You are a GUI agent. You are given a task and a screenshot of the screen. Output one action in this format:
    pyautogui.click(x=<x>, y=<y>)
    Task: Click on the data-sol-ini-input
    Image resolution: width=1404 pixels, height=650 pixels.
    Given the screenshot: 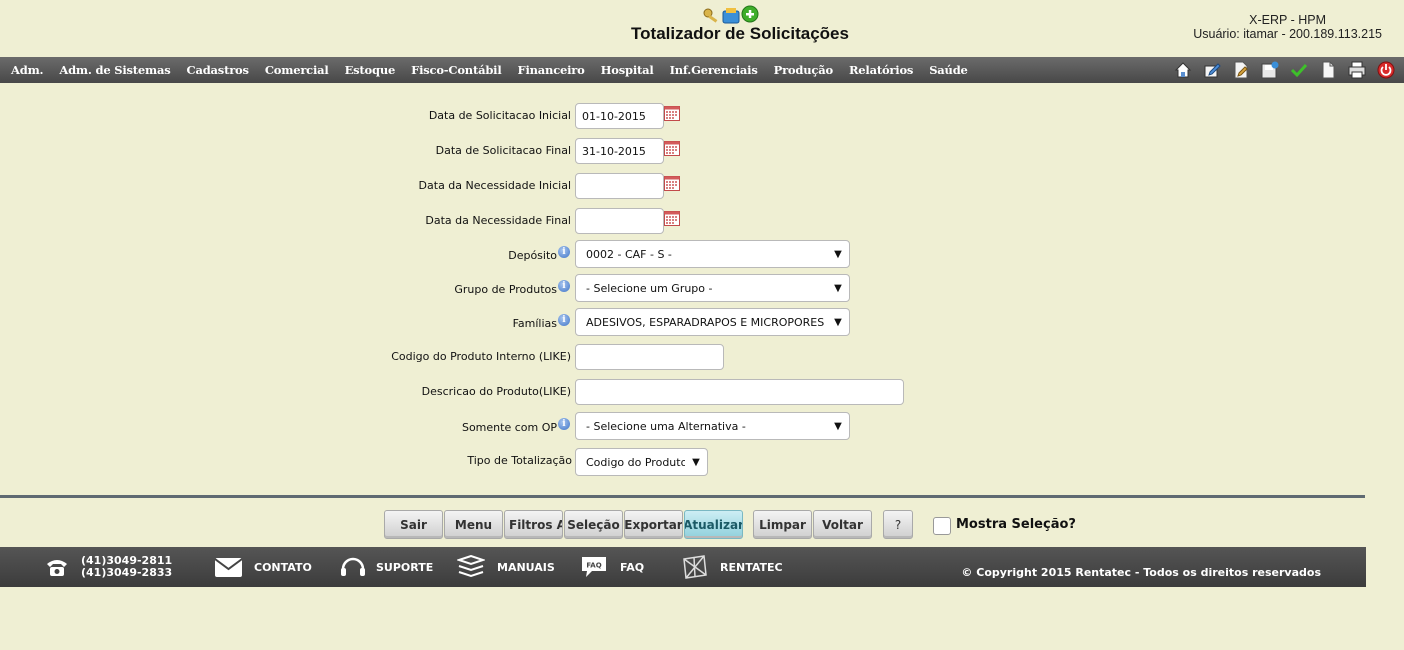 What is the action you would take?
    pyautogui.click(x=619, y=116)
    